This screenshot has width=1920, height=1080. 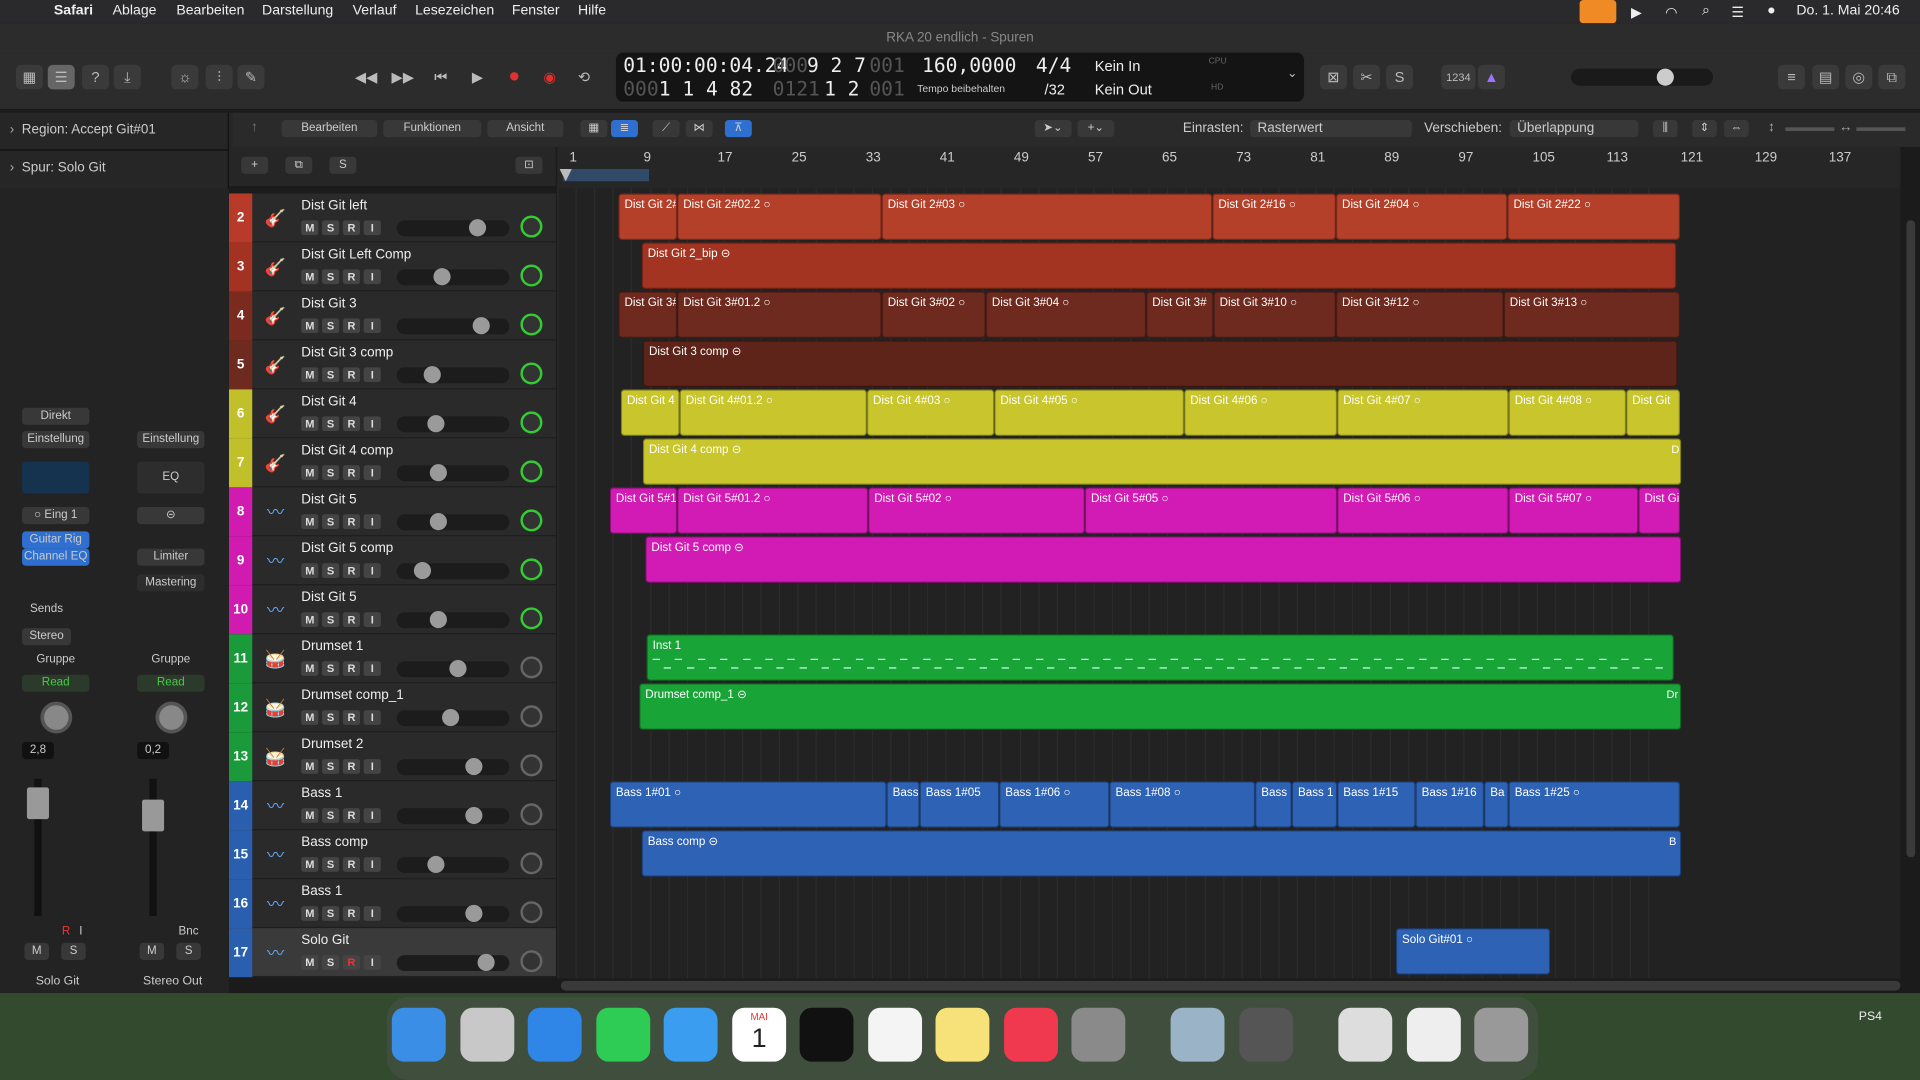 What do you see at coordinates (1160, 363) in the screenshot?
I see `region: Dist Git 3 comp ⊝` at bounding box center [1160, 363].